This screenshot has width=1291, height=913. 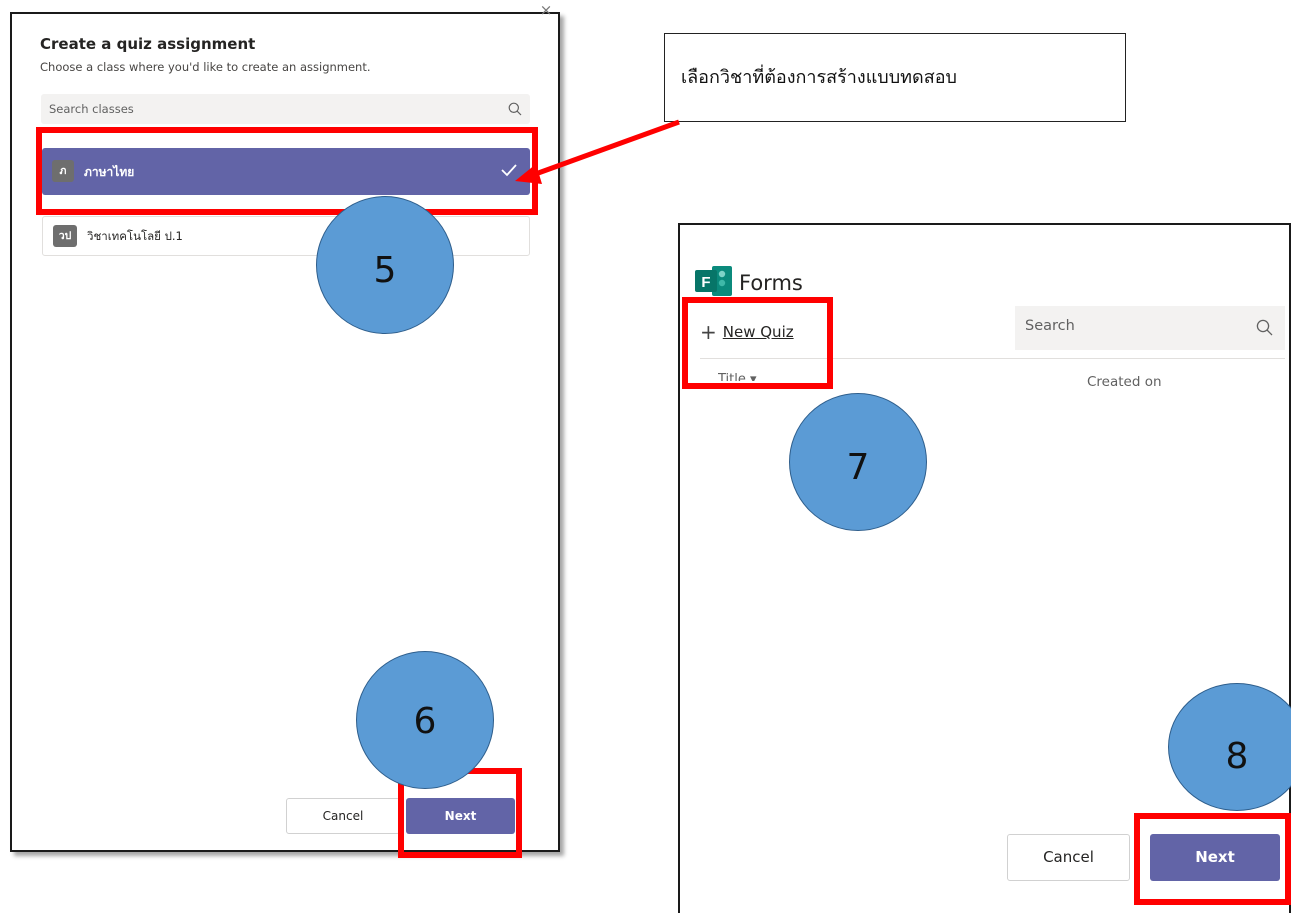 I want to click on highlight-next-button, so click(x=1212, y=859).